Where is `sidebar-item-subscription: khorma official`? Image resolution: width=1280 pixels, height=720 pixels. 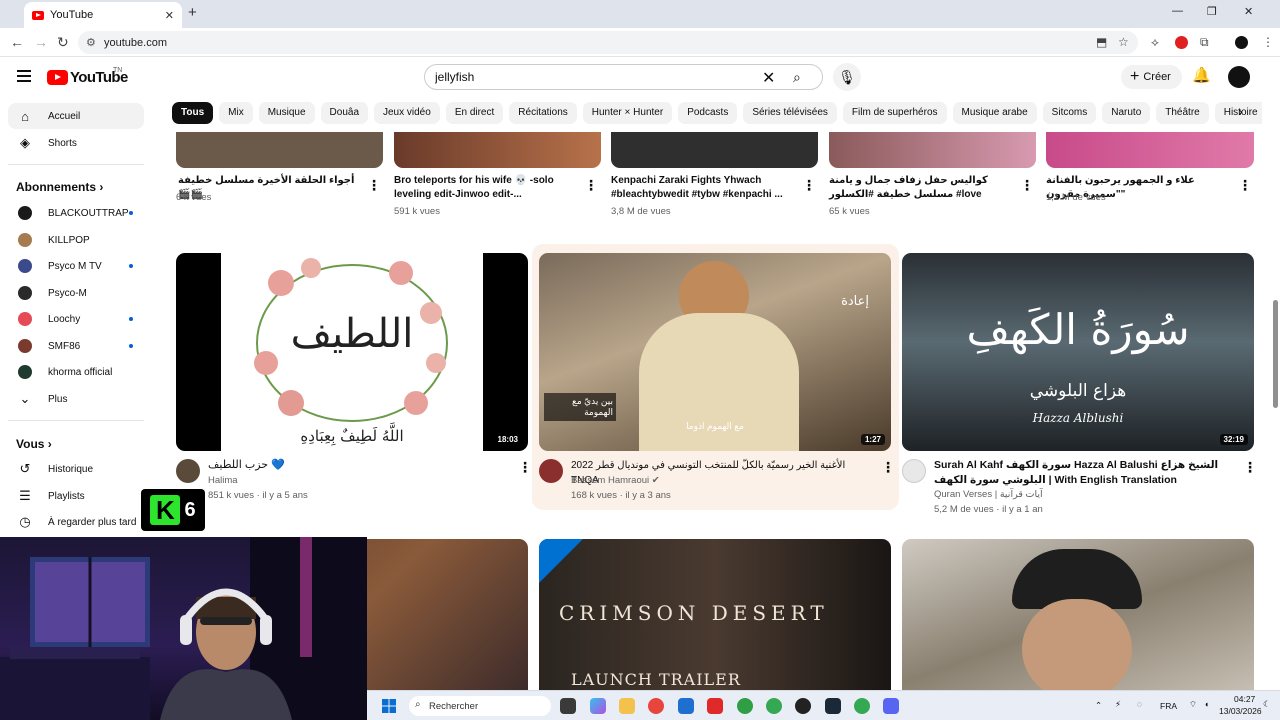 sidebar-item-subscription: khorma official is located at coordinates (76, 372).